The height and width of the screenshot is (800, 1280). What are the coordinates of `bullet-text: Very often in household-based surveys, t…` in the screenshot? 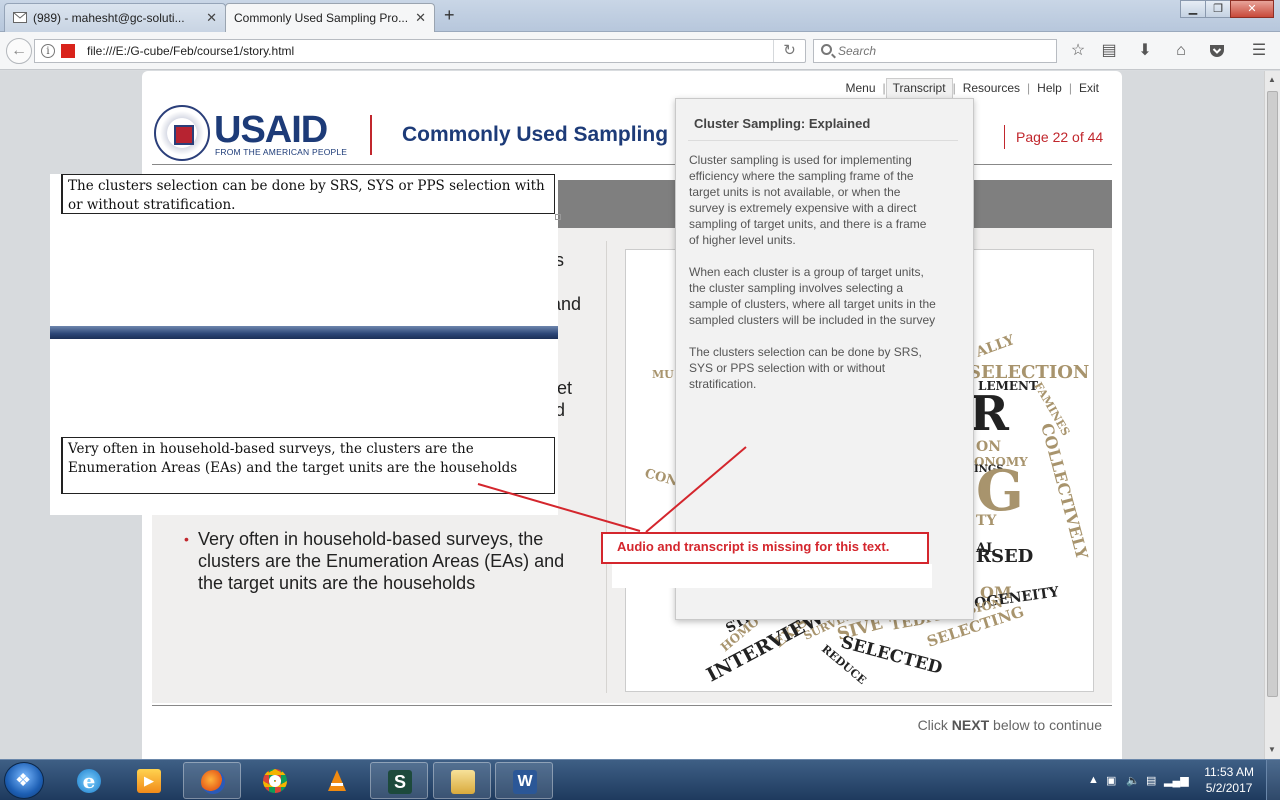 It's located at (384, 561).